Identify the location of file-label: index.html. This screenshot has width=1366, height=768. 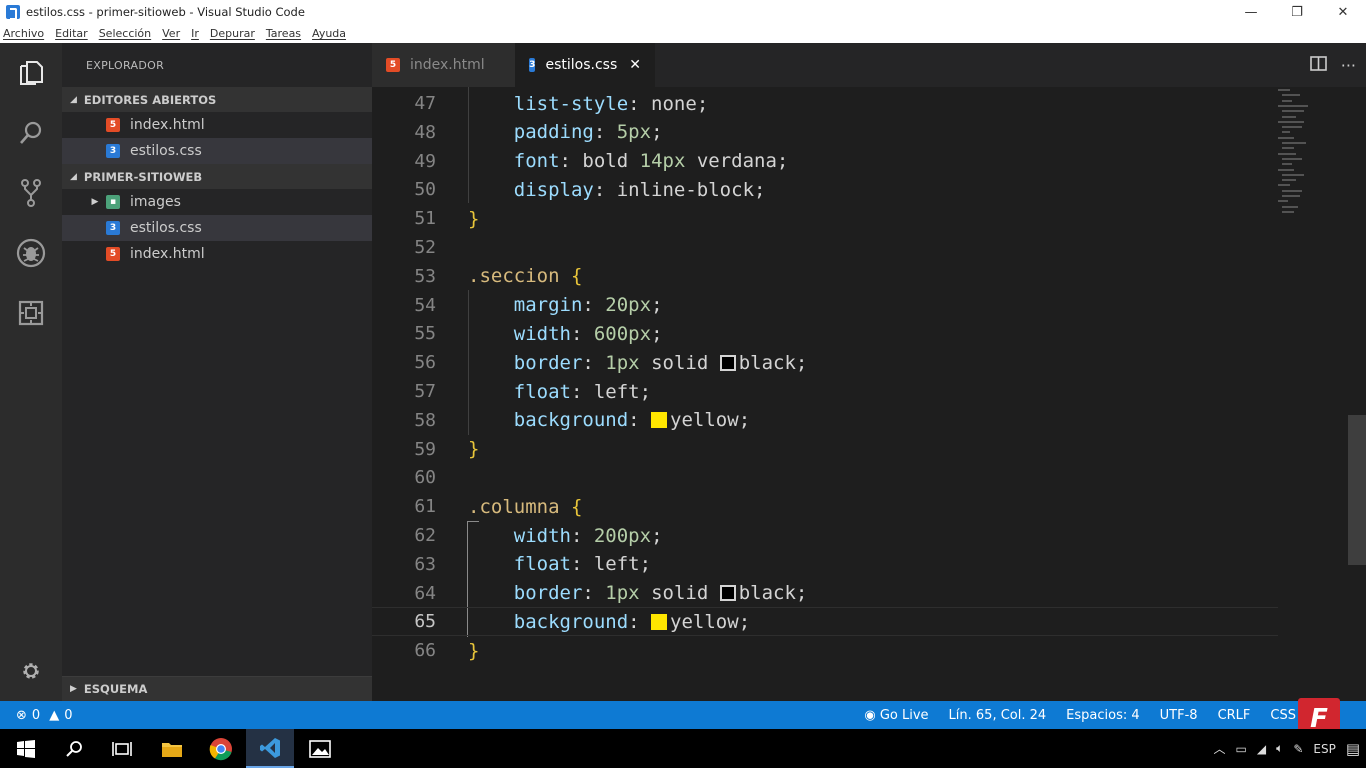
(167, 254).